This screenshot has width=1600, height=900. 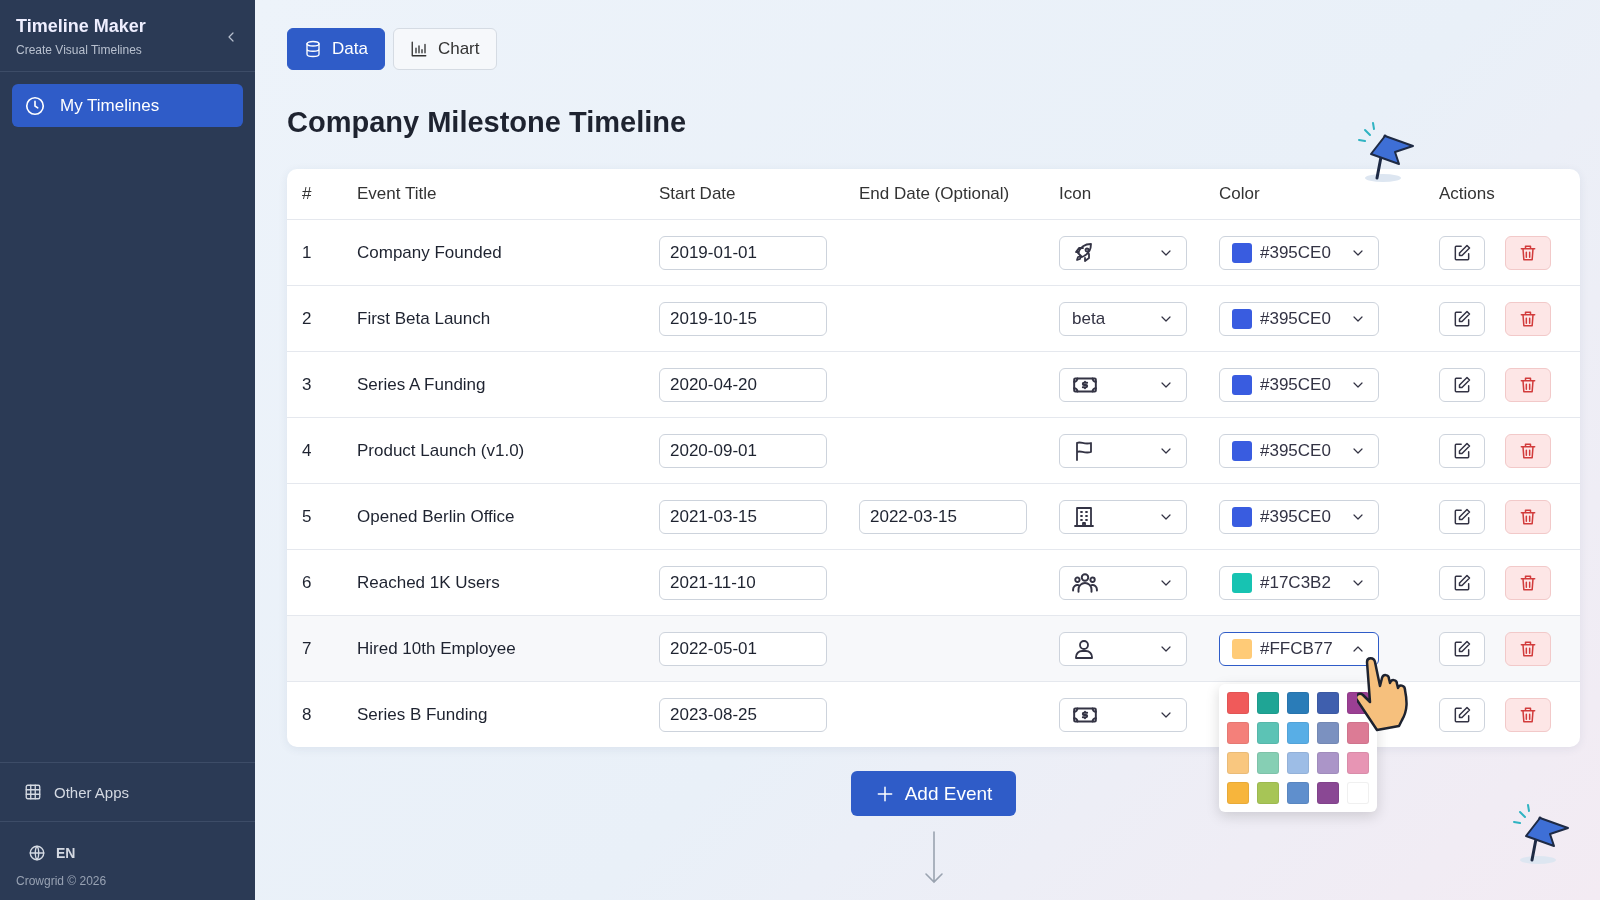 I want to click on end-date-field: 2022-03-15, so click(x=943, y=516).